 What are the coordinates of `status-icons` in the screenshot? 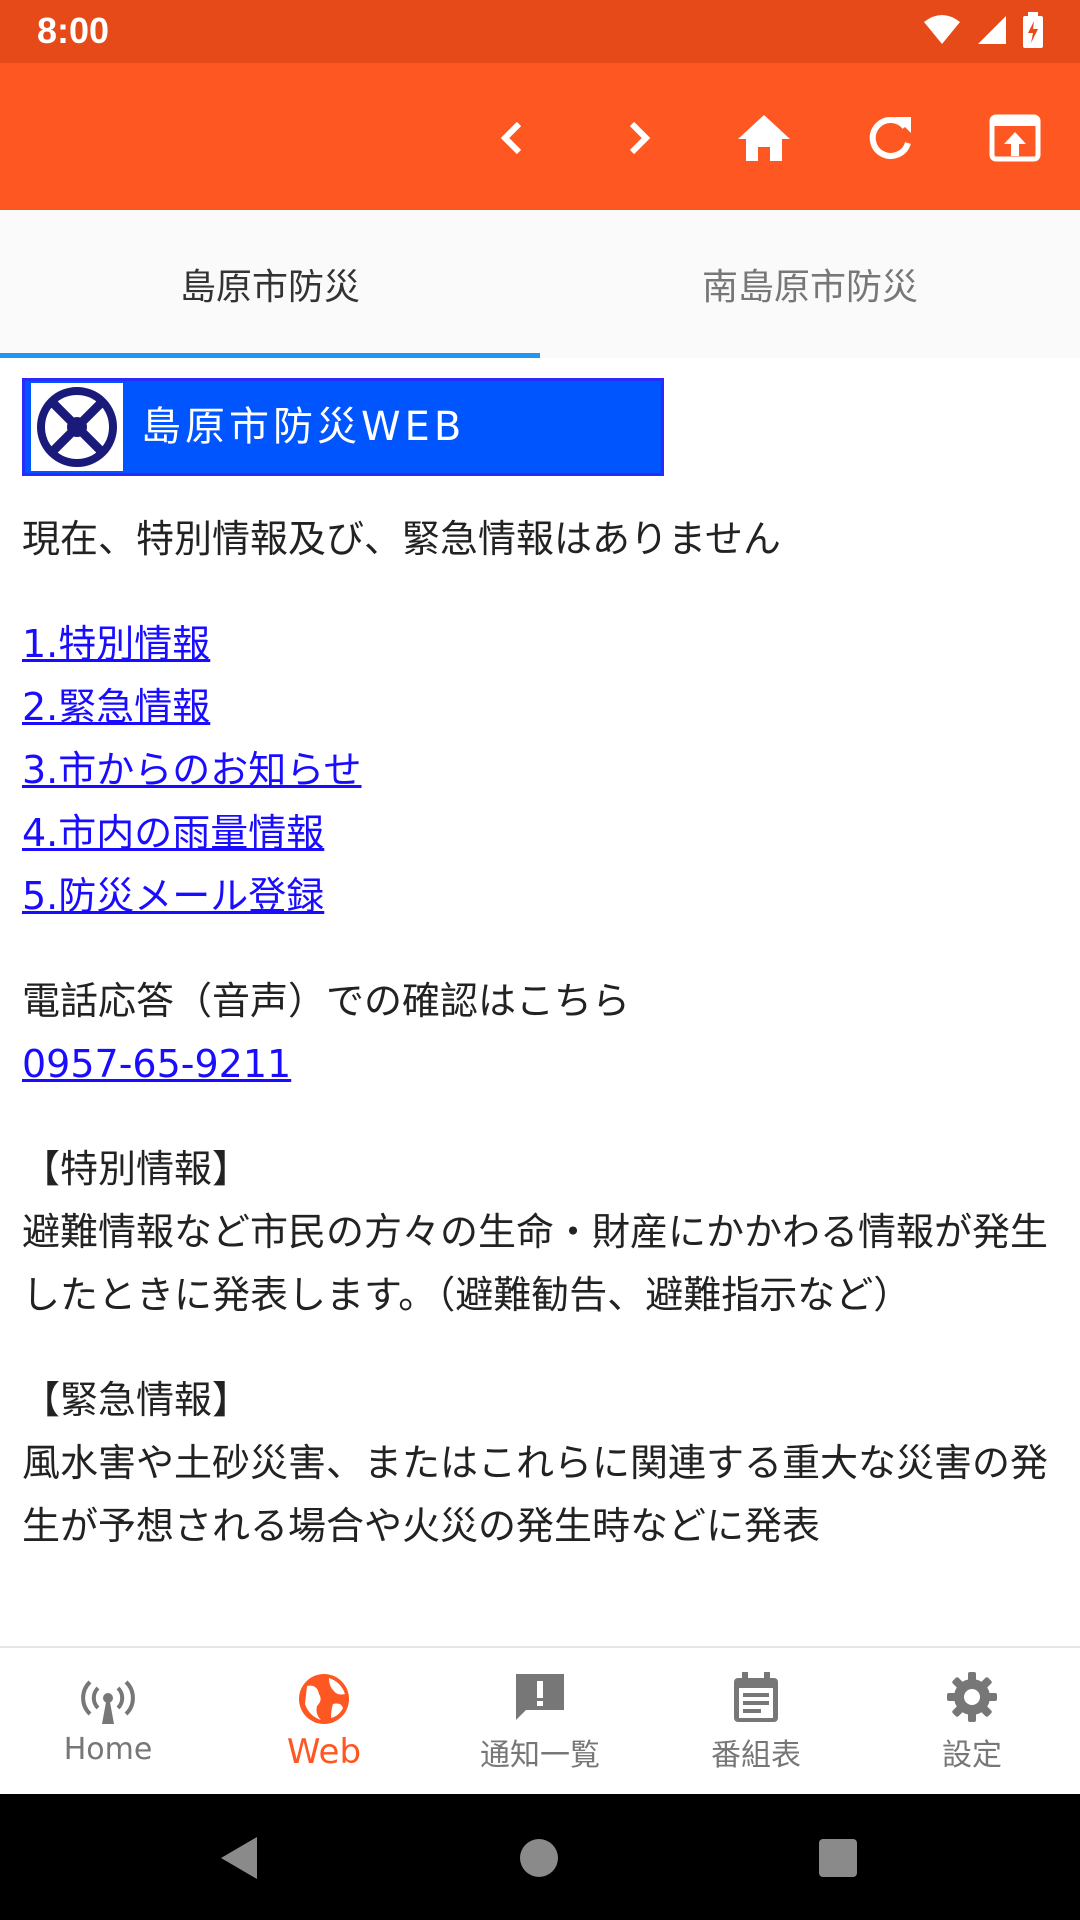 It's located at (983, 30).